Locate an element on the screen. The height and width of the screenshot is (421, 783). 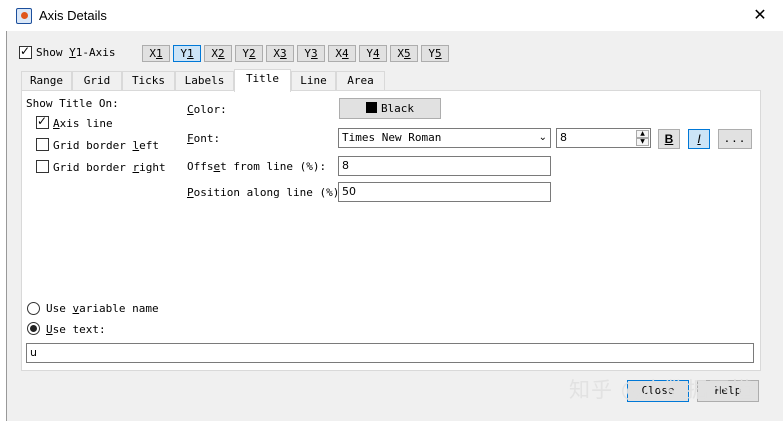
color-button: Black is located at coordinates (390, 108).